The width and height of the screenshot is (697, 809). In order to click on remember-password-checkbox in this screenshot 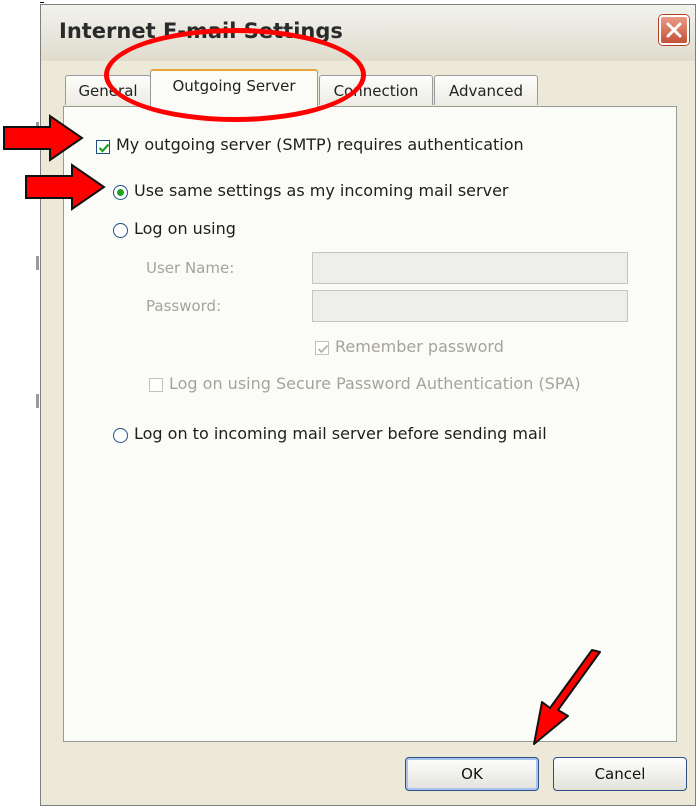, I will do `click(322, 348)`.